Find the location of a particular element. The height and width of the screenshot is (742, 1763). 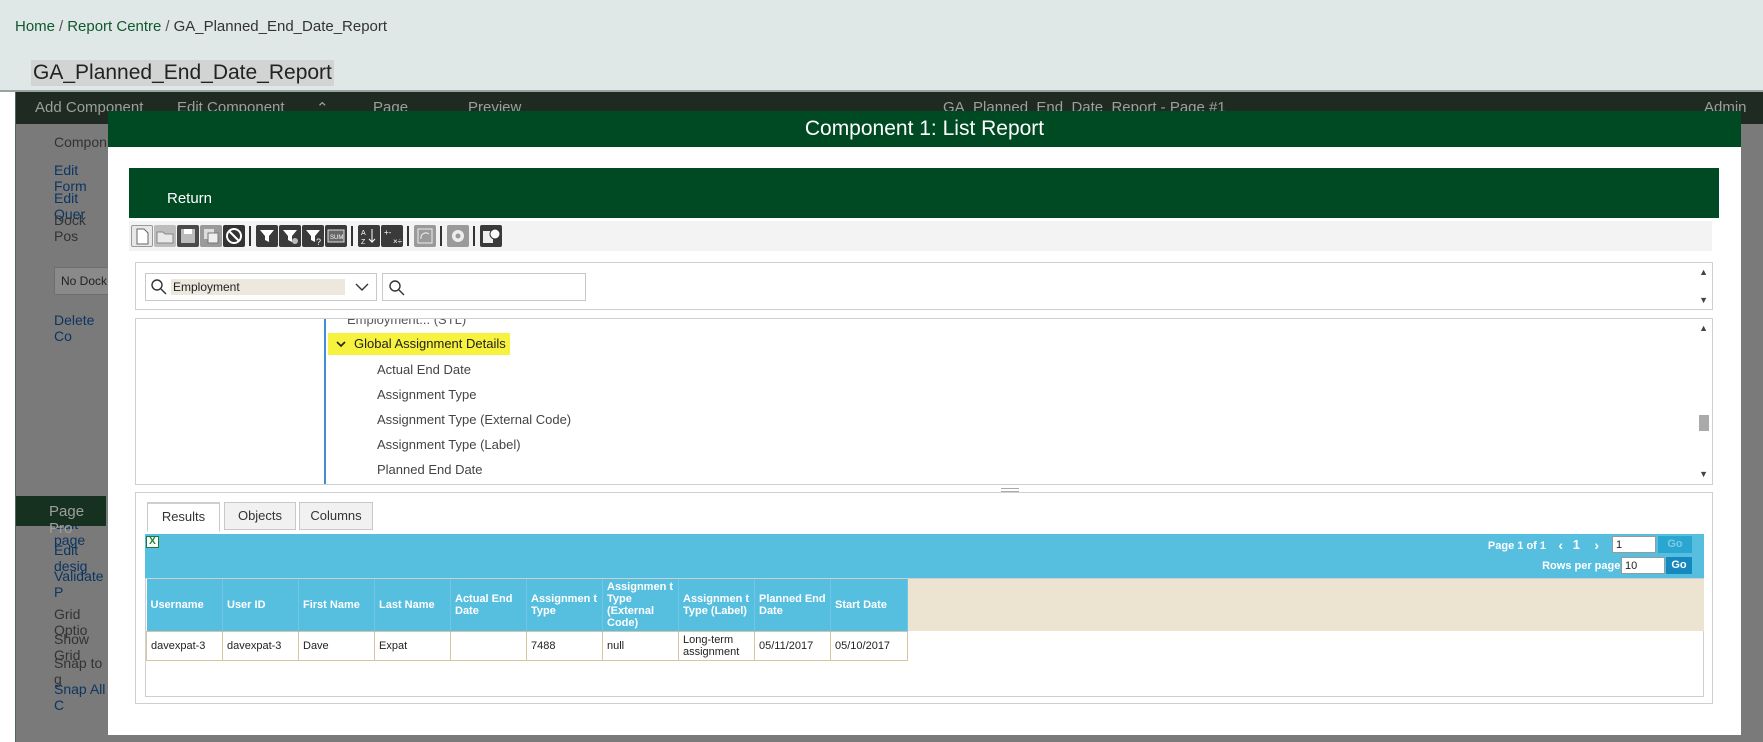

rows-per-page-label: Rows per page: is located at coordinates (1583, 566).